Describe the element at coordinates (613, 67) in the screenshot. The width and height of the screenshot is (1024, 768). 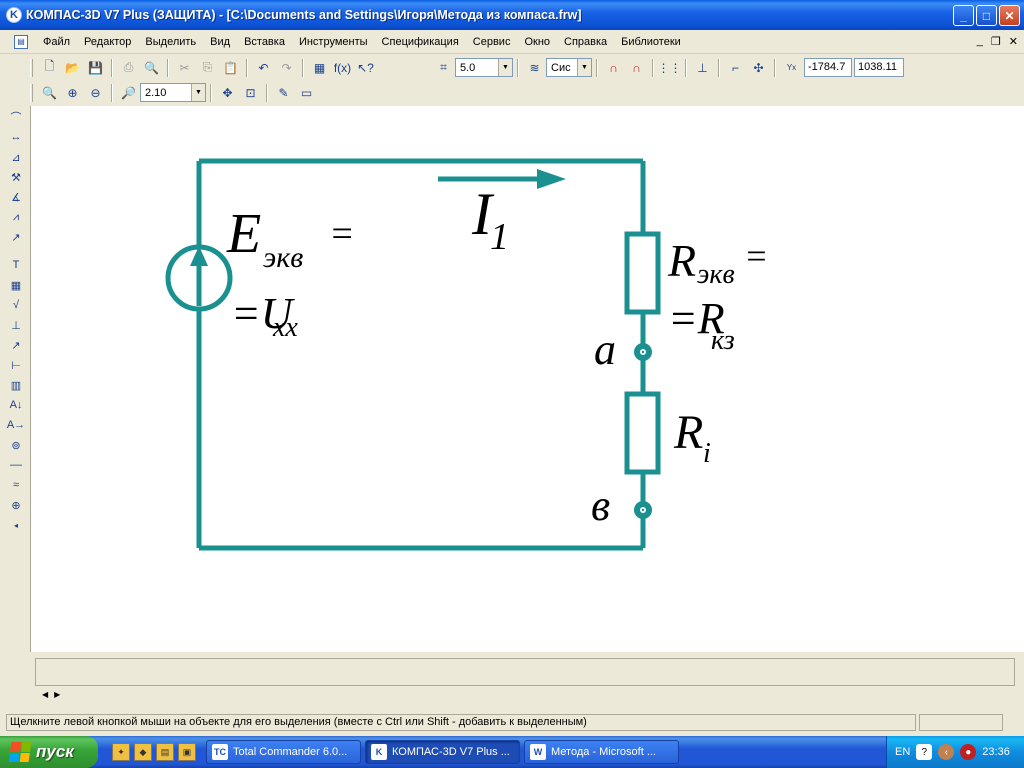
I see `snap-magnet-icon: ∩` at that location.